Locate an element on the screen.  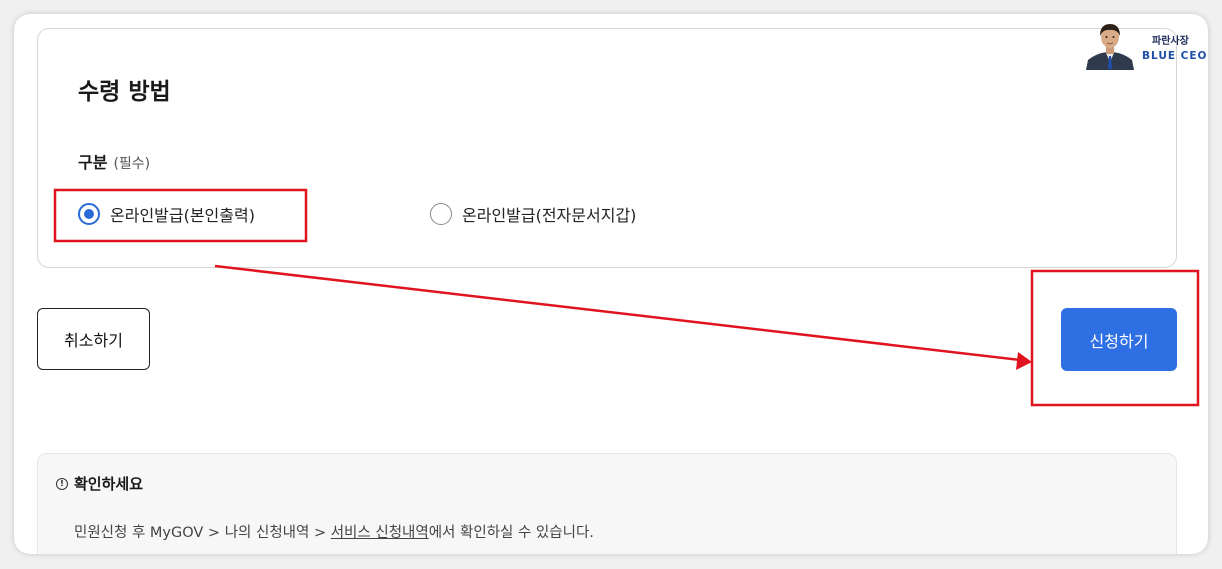
radio-label-self-print: 온라인발급(본인출력) is located at coordinates (182, 215).